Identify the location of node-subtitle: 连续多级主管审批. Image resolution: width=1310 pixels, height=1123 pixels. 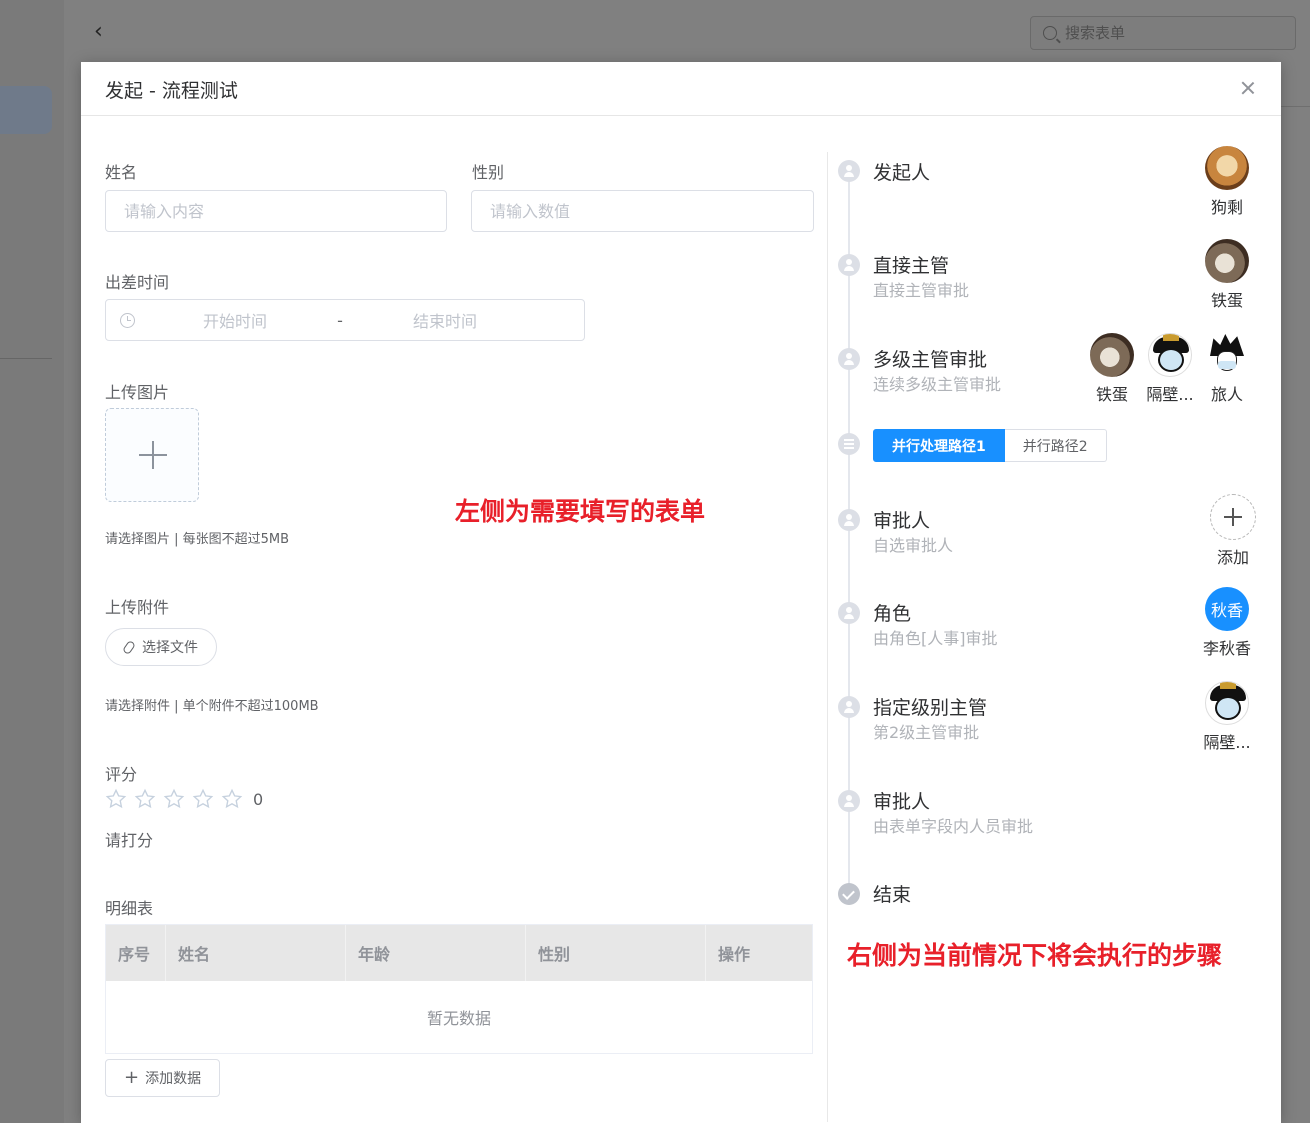
(937, 384).